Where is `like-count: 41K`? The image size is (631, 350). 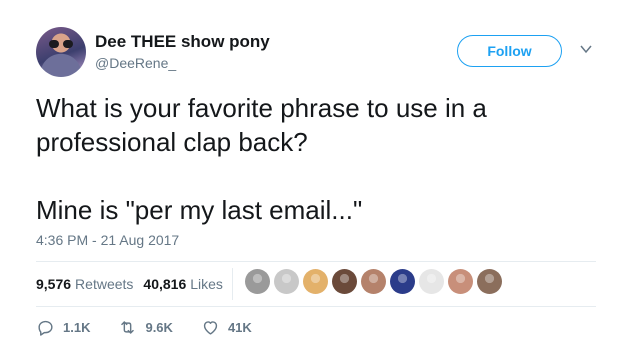
like-count: 41K is located at coordinates (239, 327).